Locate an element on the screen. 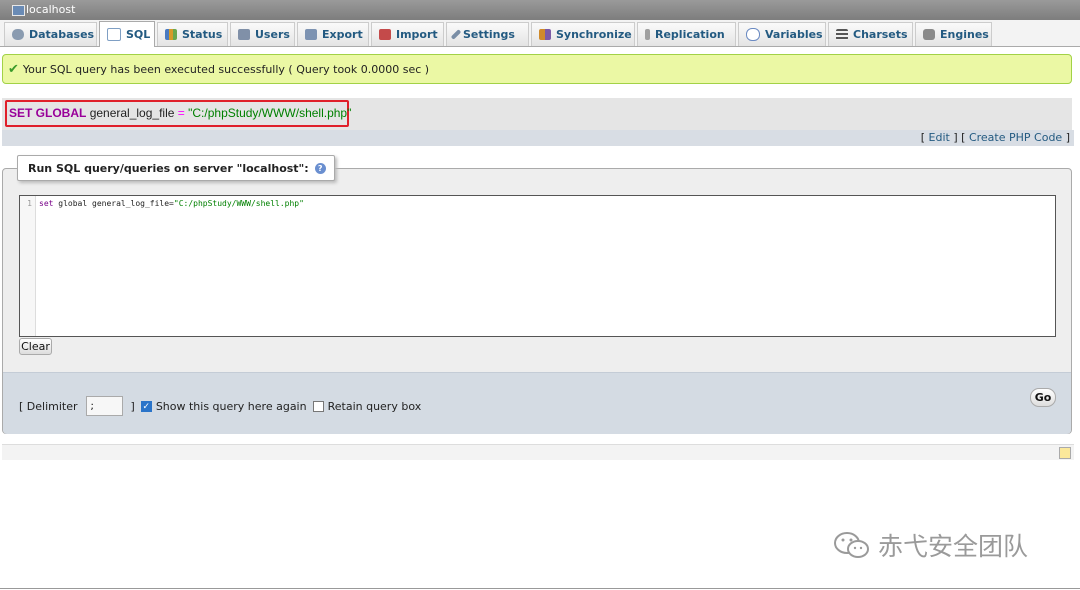 This screenshot has width=1080, height=590. watermark: 赤弋安全团队 is located at coordinates (930, 545).